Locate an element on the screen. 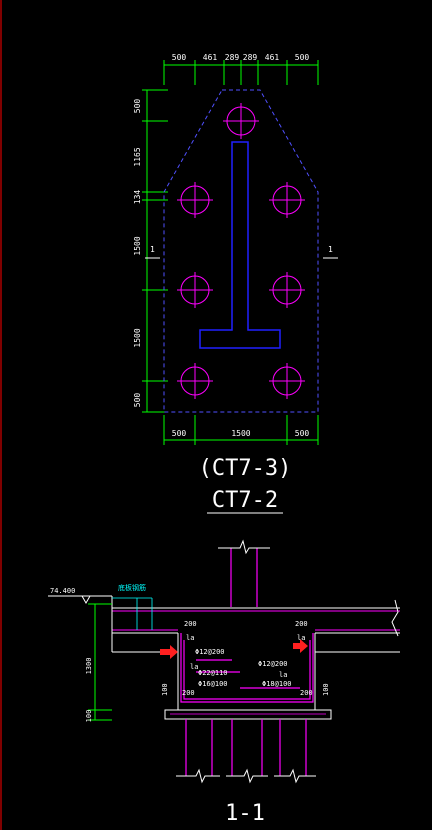  inner-right-la: la is located at coordinates (283, 675).